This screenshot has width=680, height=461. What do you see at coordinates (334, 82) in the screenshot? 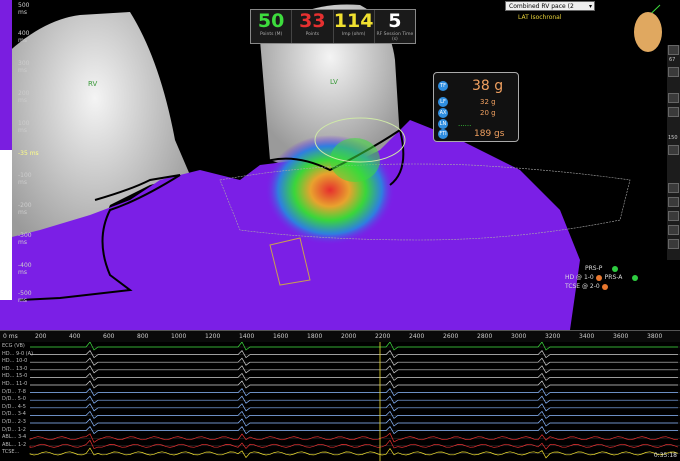
I see `lv-label: LV` at bounding box center [334, 82].